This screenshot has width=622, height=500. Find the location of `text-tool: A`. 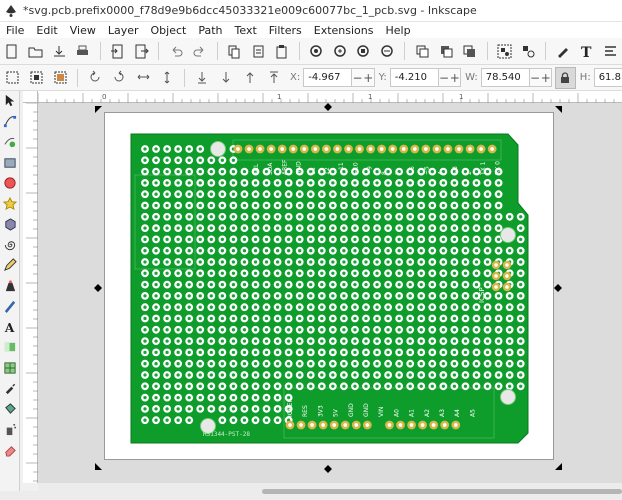

text-tool: A is located at coordinates (10, 327).